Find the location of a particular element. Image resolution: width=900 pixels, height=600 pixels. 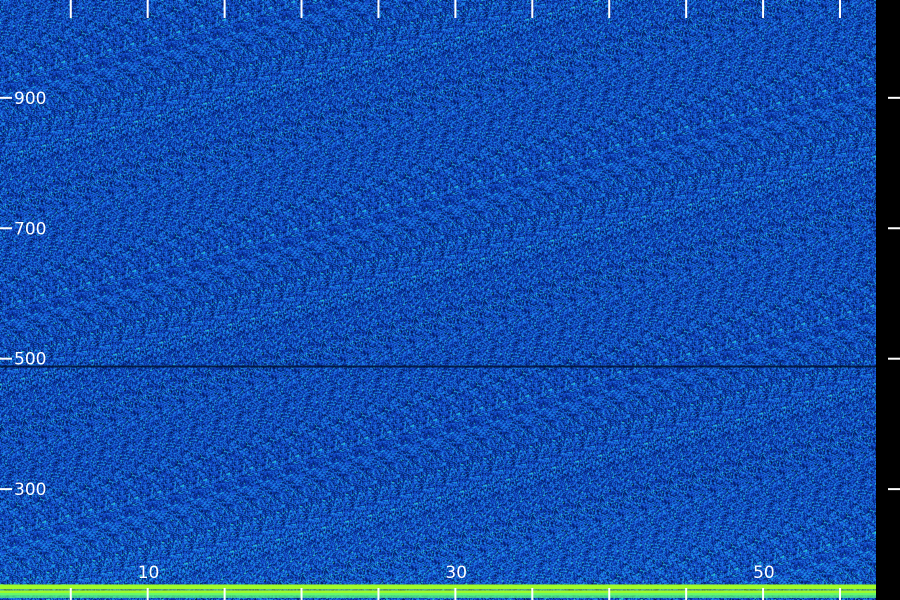

x-tick-label: 30 is located at coordinates (456, 573).